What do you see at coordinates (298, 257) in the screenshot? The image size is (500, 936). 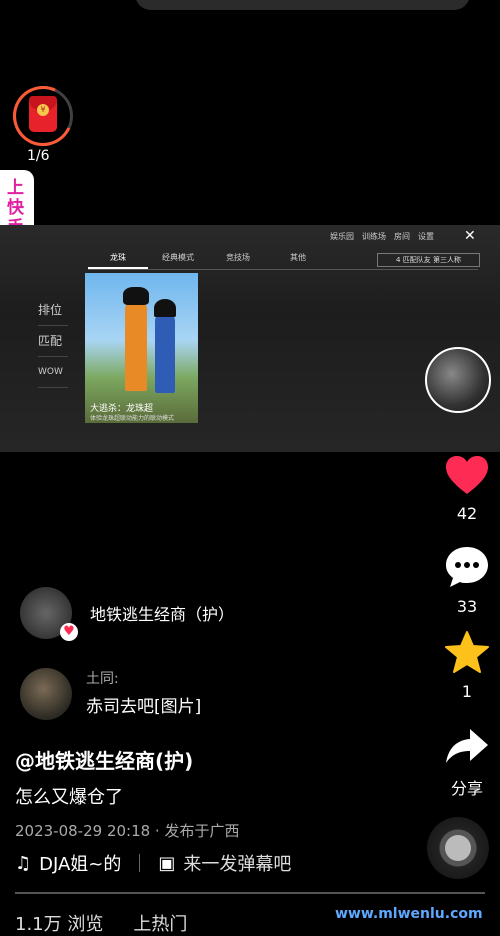 I see `game-tab: 其他` at bounding box center [298, 257].